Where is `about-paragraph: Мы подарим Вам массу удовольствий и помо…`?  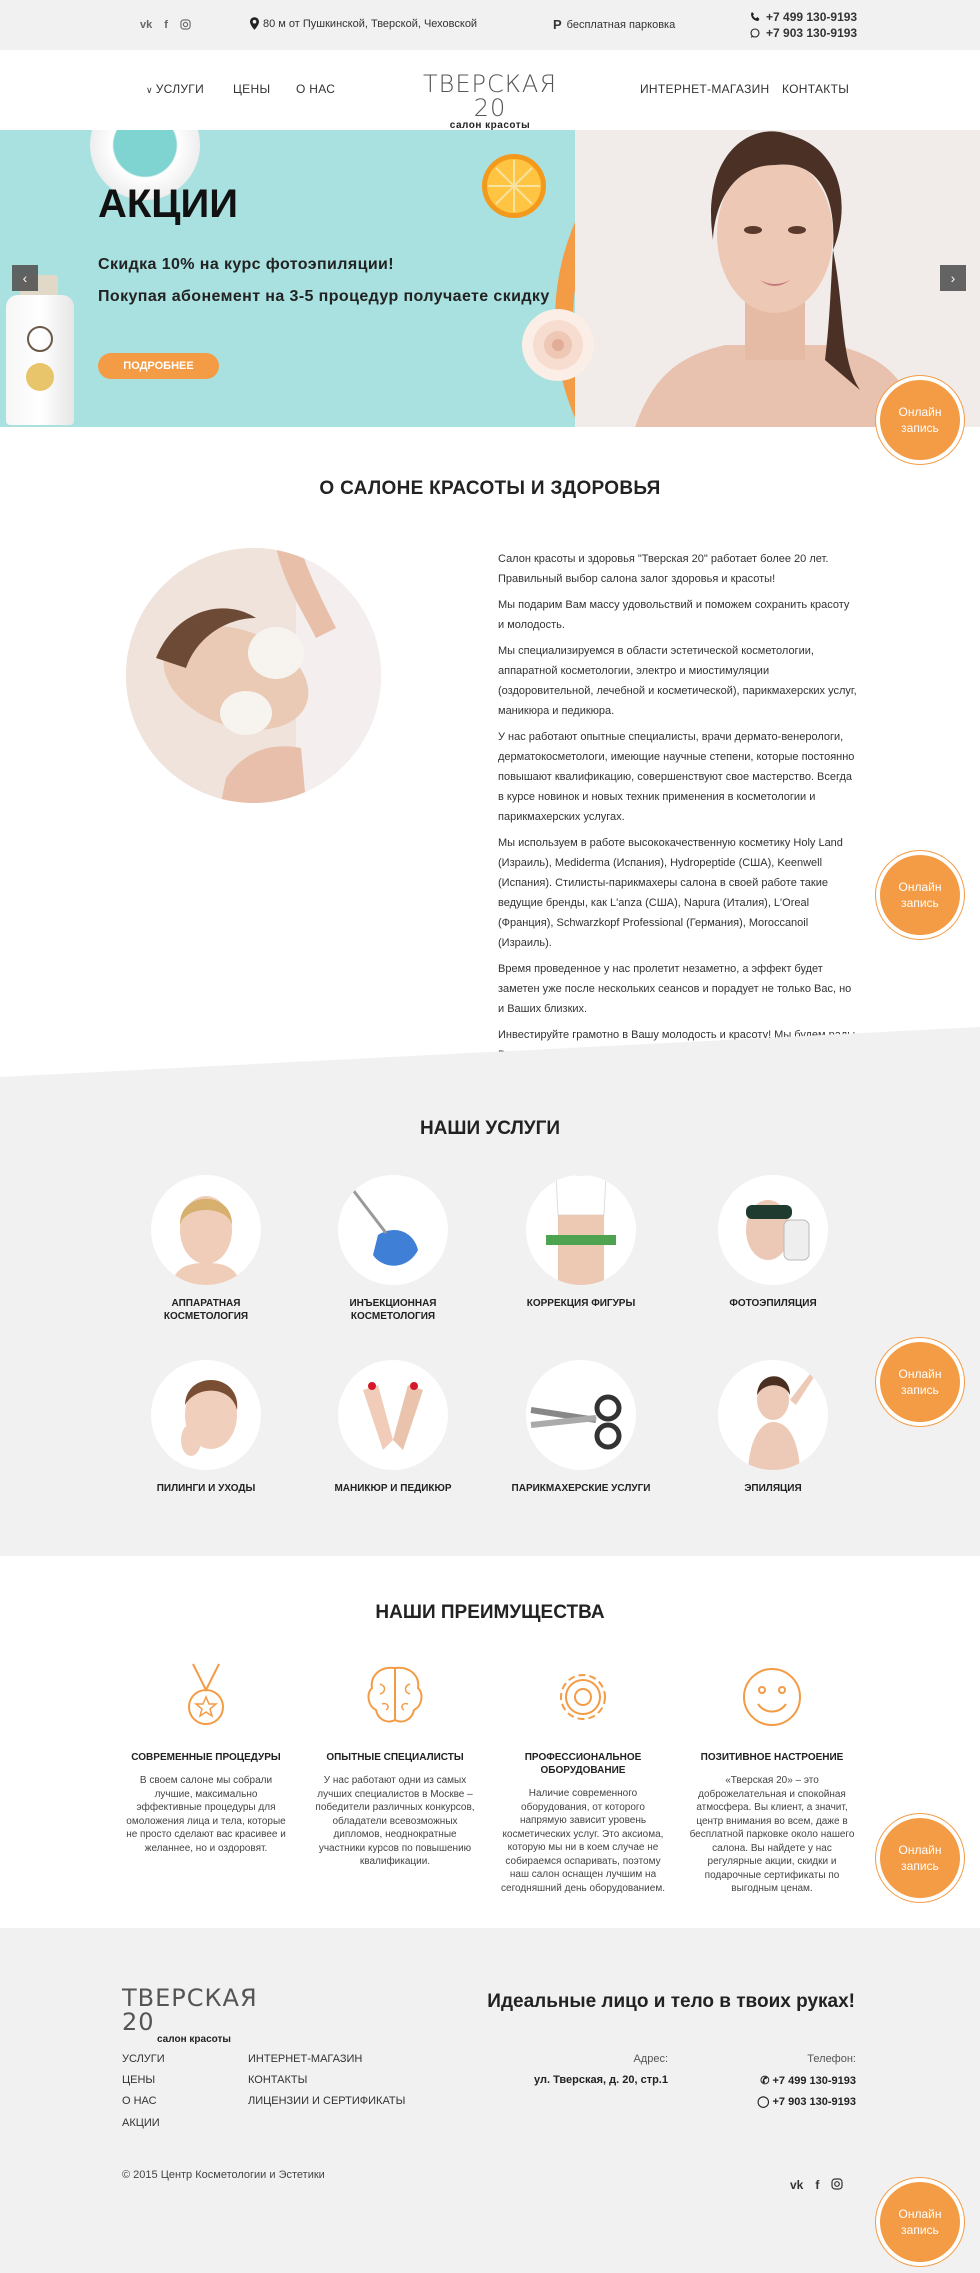 about-paragraph: Мы подарим Вам массу удовольствий и помо… is located at coordinates (674, 615).